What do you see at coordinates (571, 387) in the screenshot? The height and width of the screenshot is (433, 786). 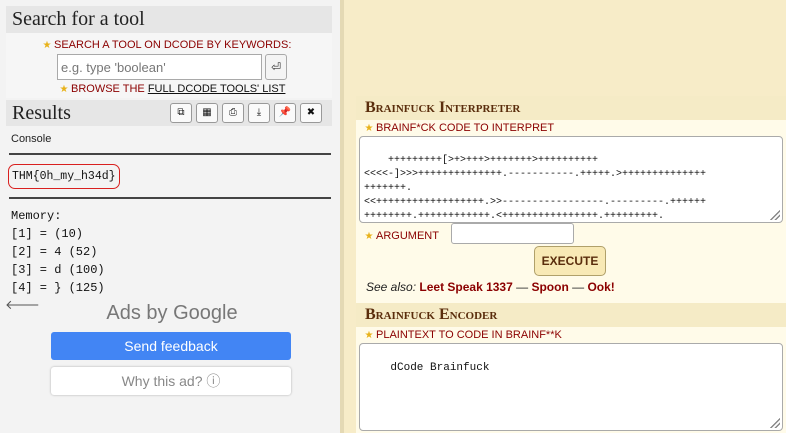 I see `plaintext-textarea: dCode Brainfuck` at bounding box center [571, 387].